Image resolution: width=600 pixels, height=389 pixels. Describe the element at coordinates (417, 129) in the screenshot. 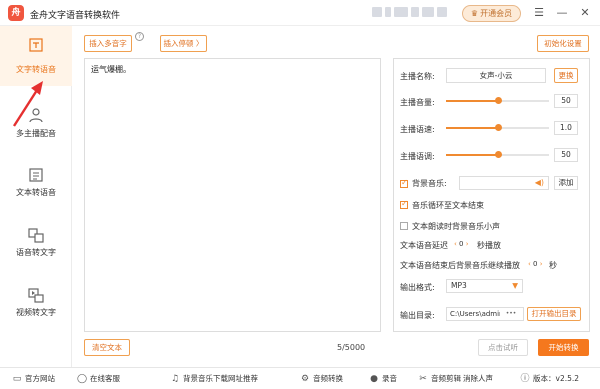

I see `speed-label: 主播语速:` at that location.